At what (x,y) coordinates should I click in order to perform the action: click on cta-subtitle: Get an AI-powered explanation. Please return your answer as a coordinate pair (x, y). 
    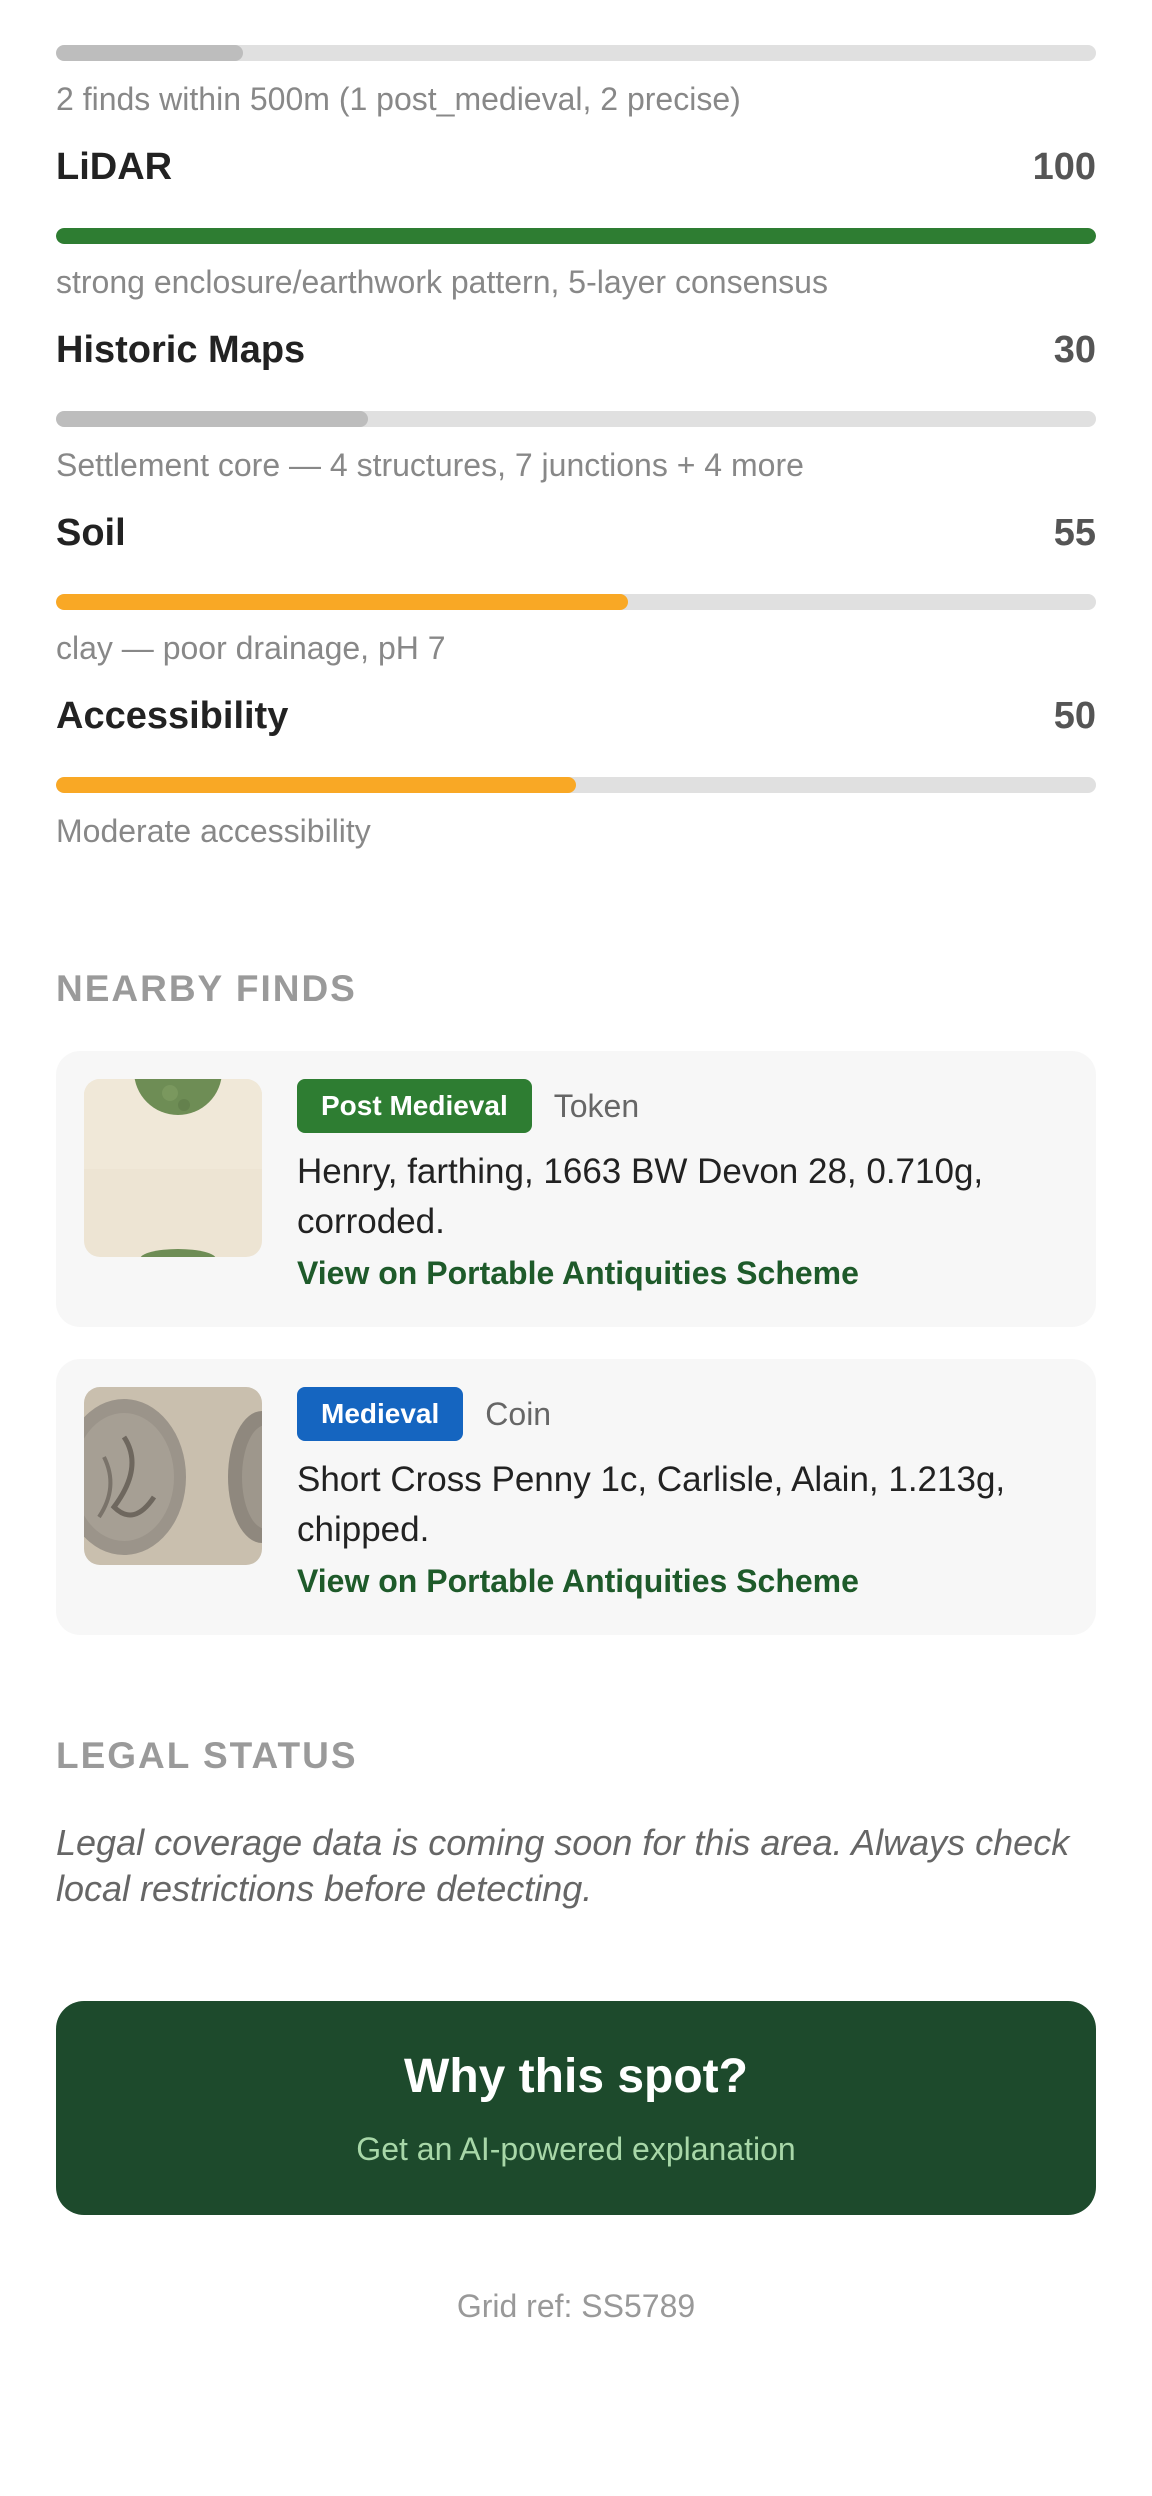
    Looking at the image, I should click on (576, 2149).